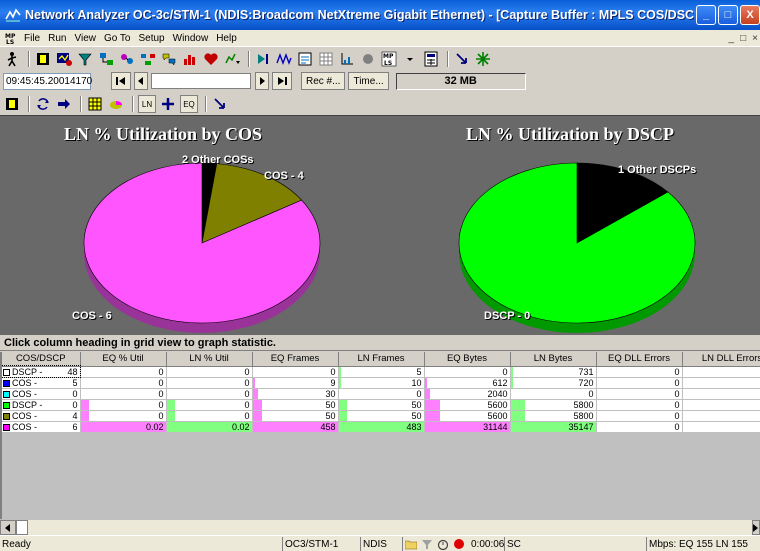  What do you see at coordinates (755, 38) in the screenshot?
I see `mdi-close-button: ×` at bounding box center [755, 38].